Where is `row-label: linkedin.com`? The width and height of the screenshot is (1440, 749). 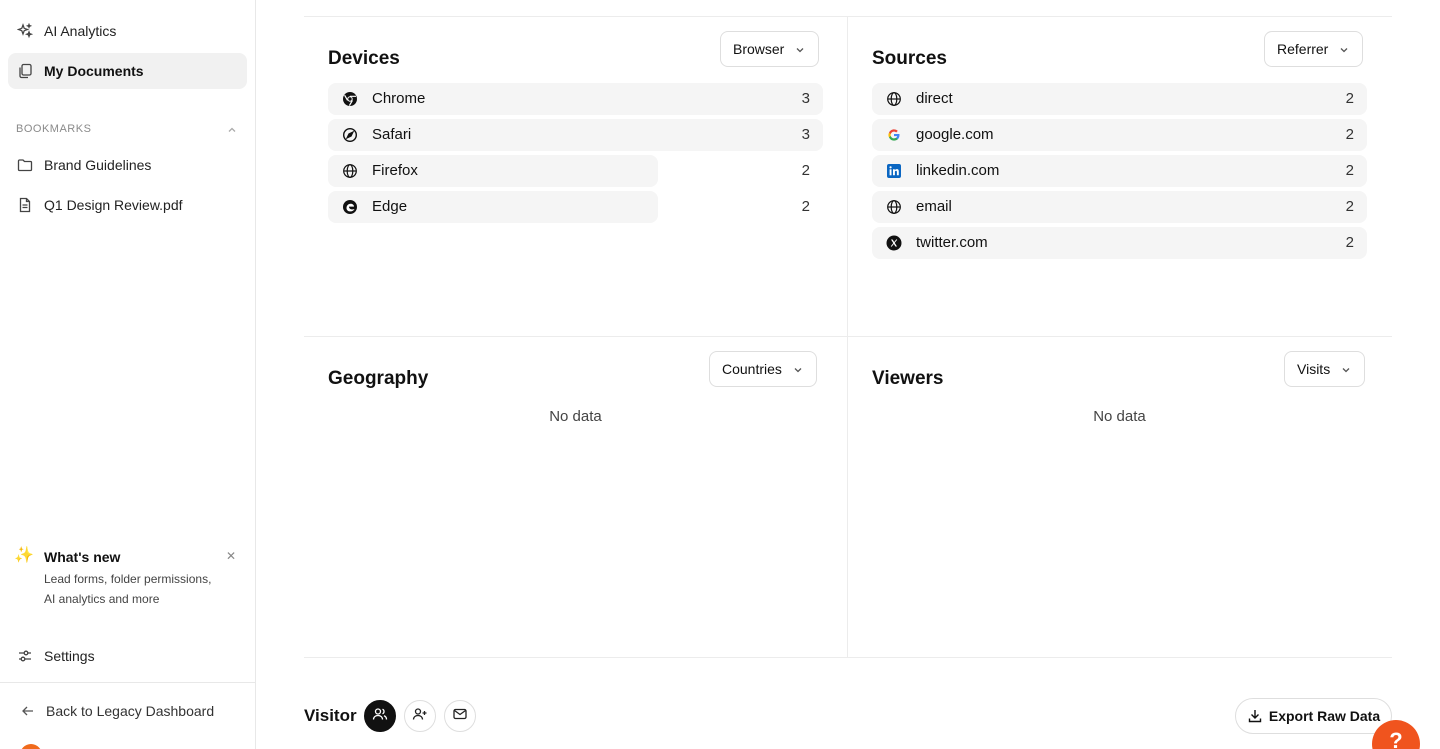 row-label: linkedin.com is located at coordinates (958, 170).